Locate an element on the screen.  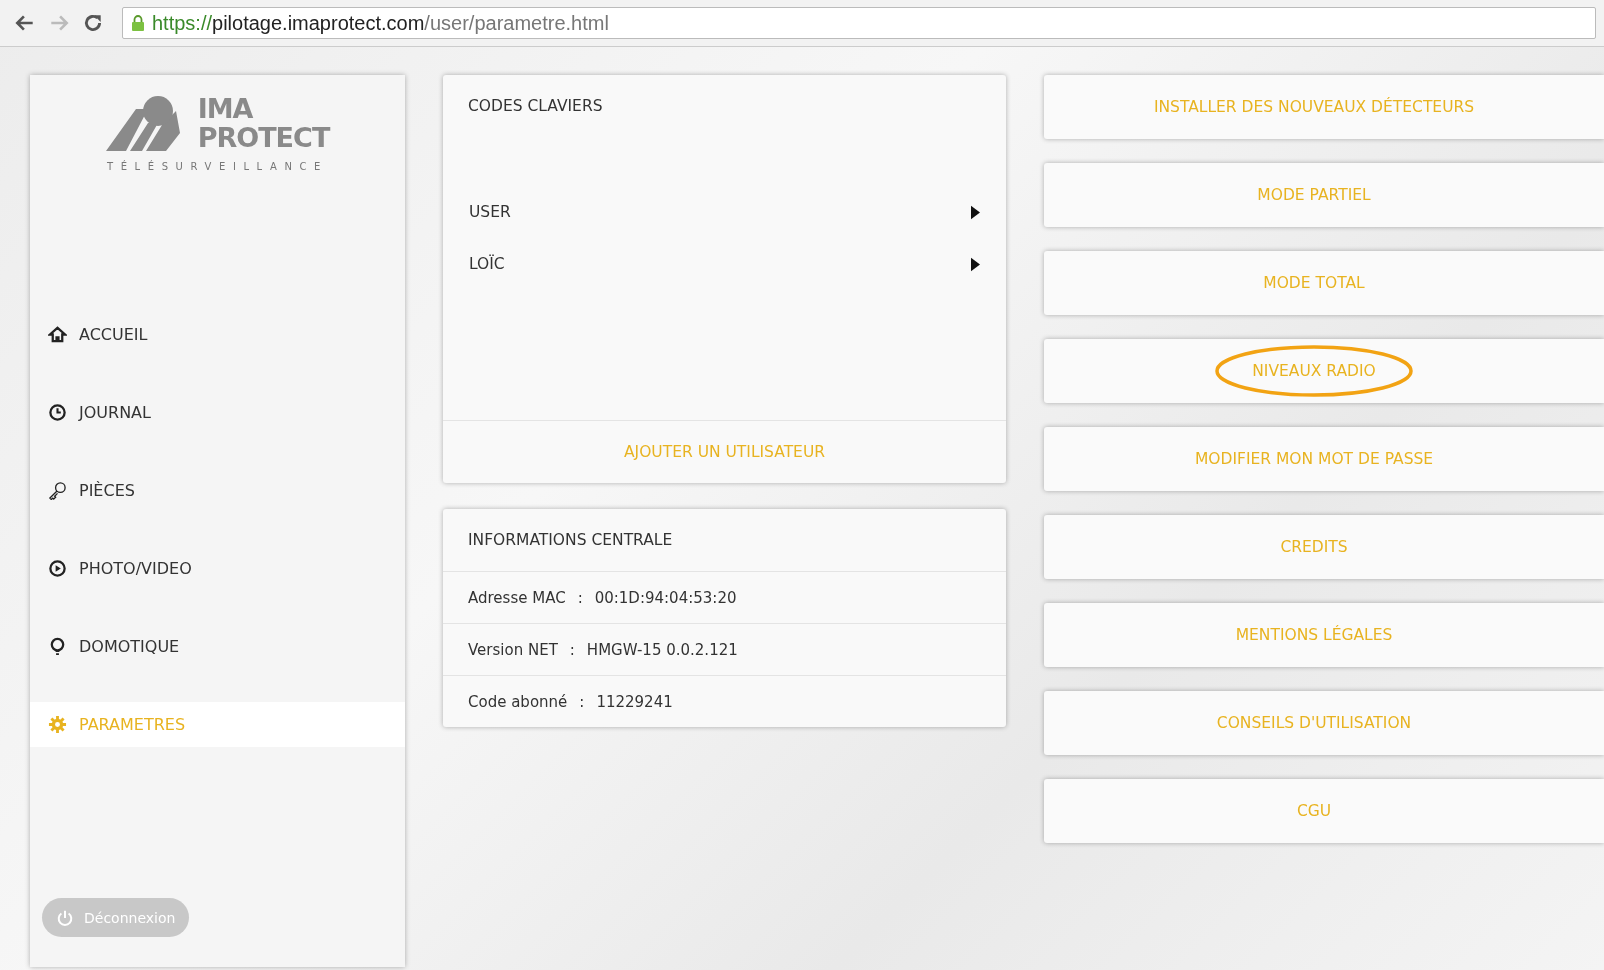
key-icon is located at coordinates (57, 490).